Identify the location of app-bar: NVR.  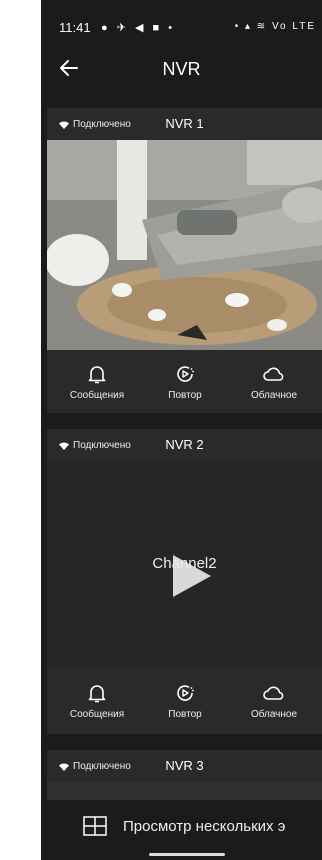
(181, 70).